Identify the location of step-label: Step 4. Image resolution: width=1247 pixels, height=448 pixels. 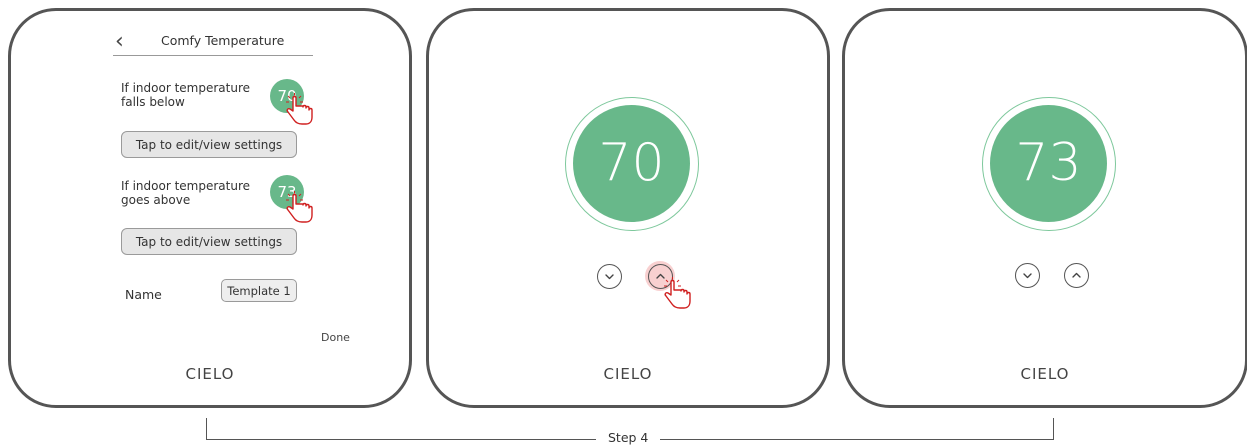
(628, 437).